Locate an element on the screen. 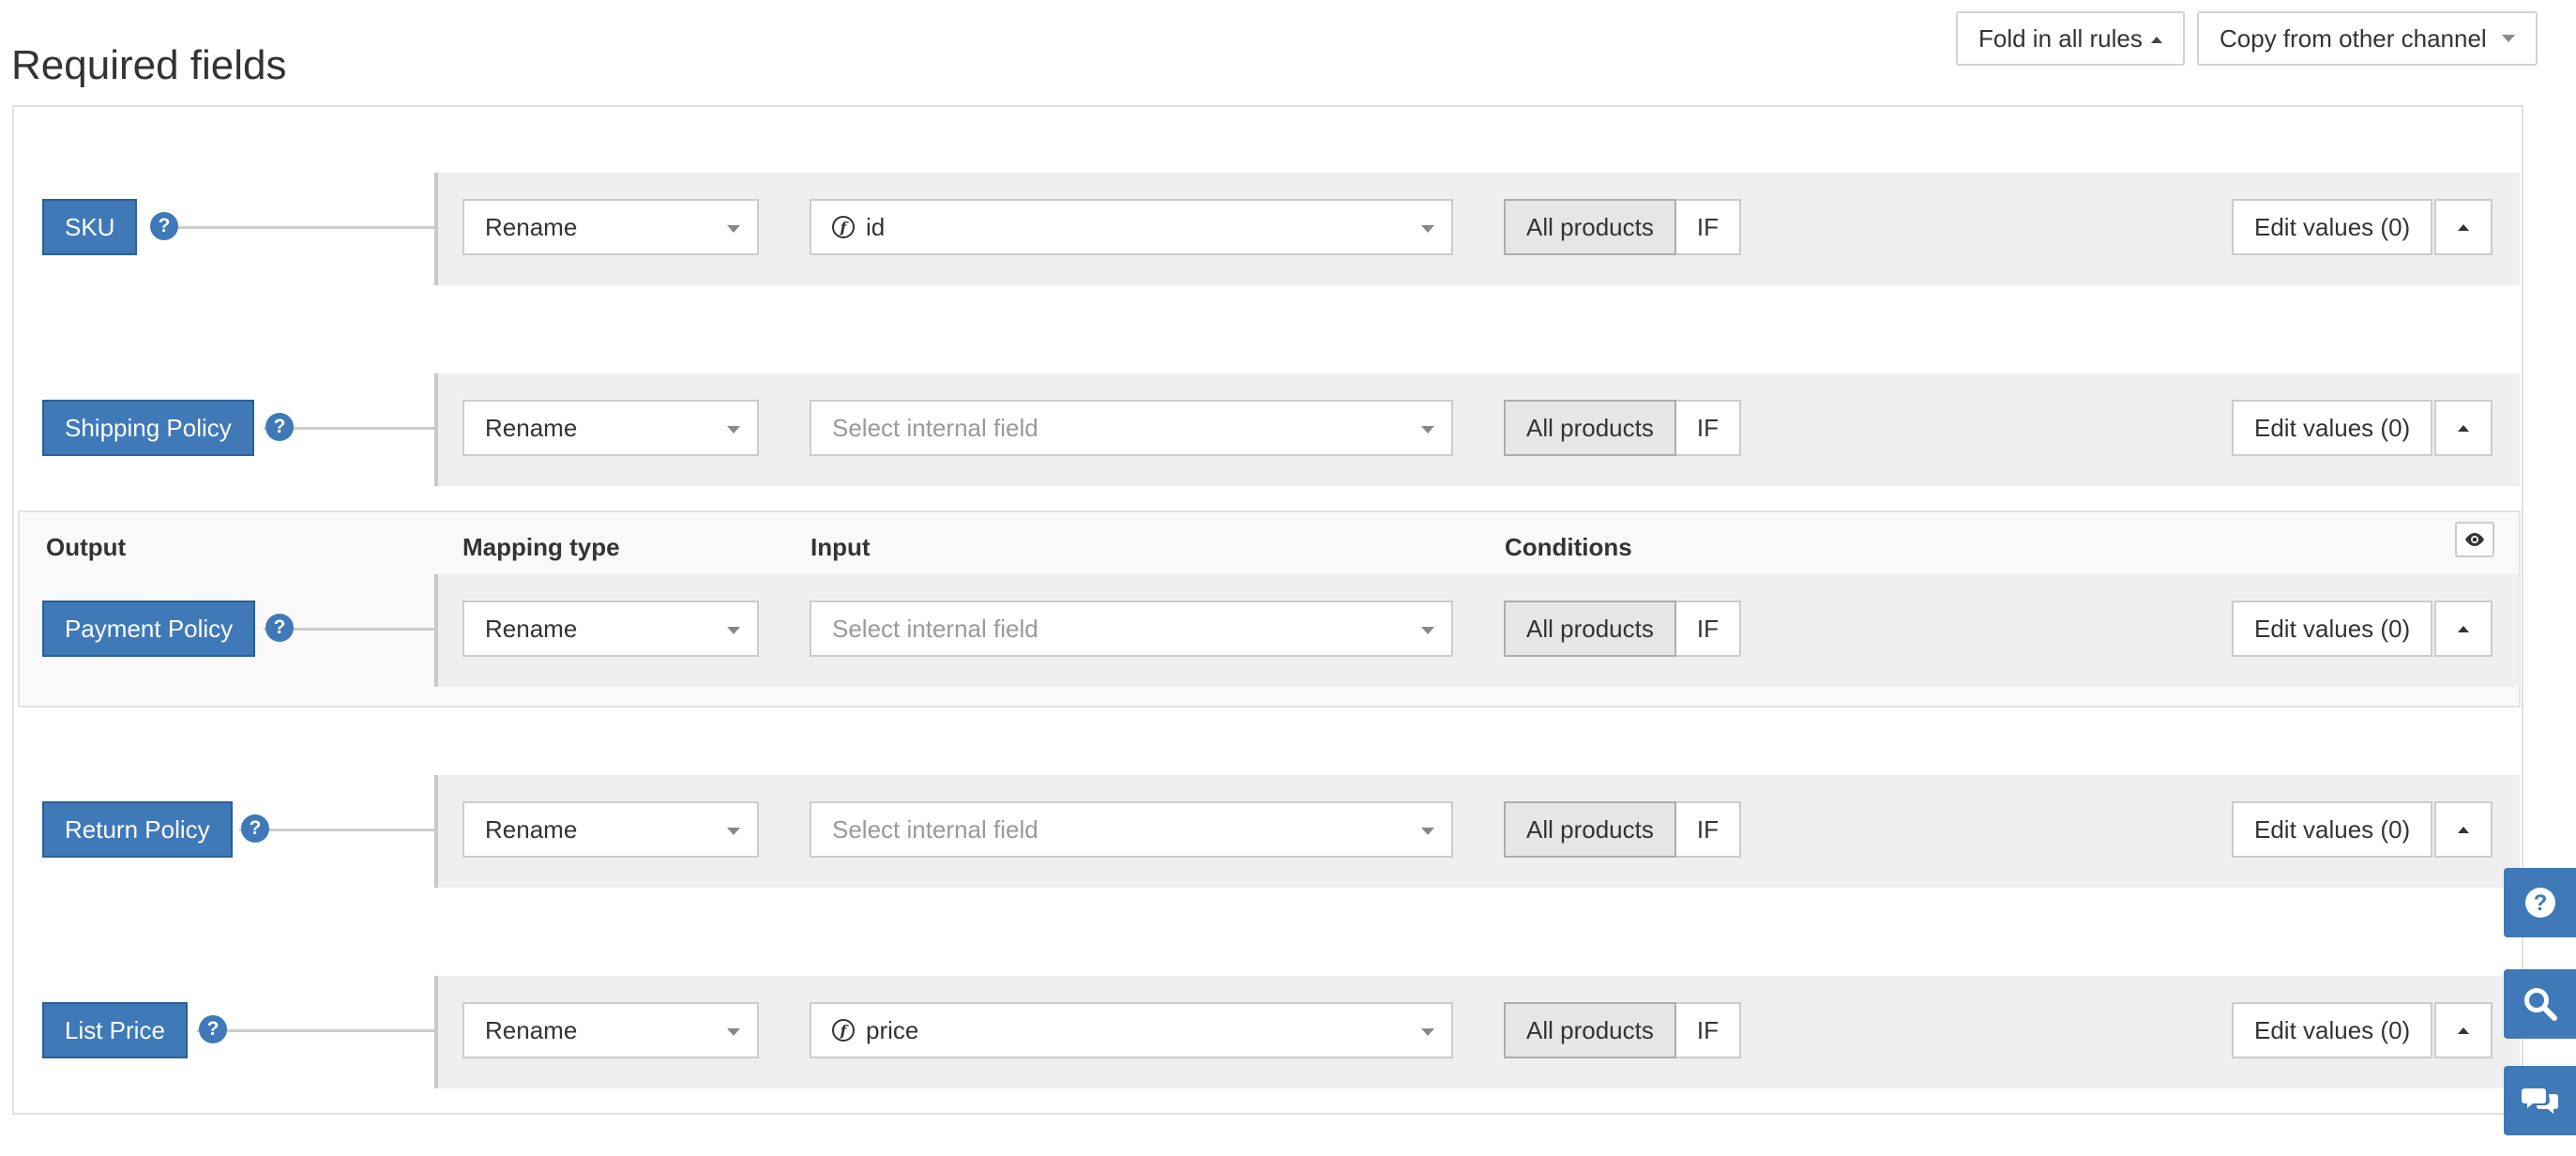  chat-icon is located at coordinates (2539, 1101).